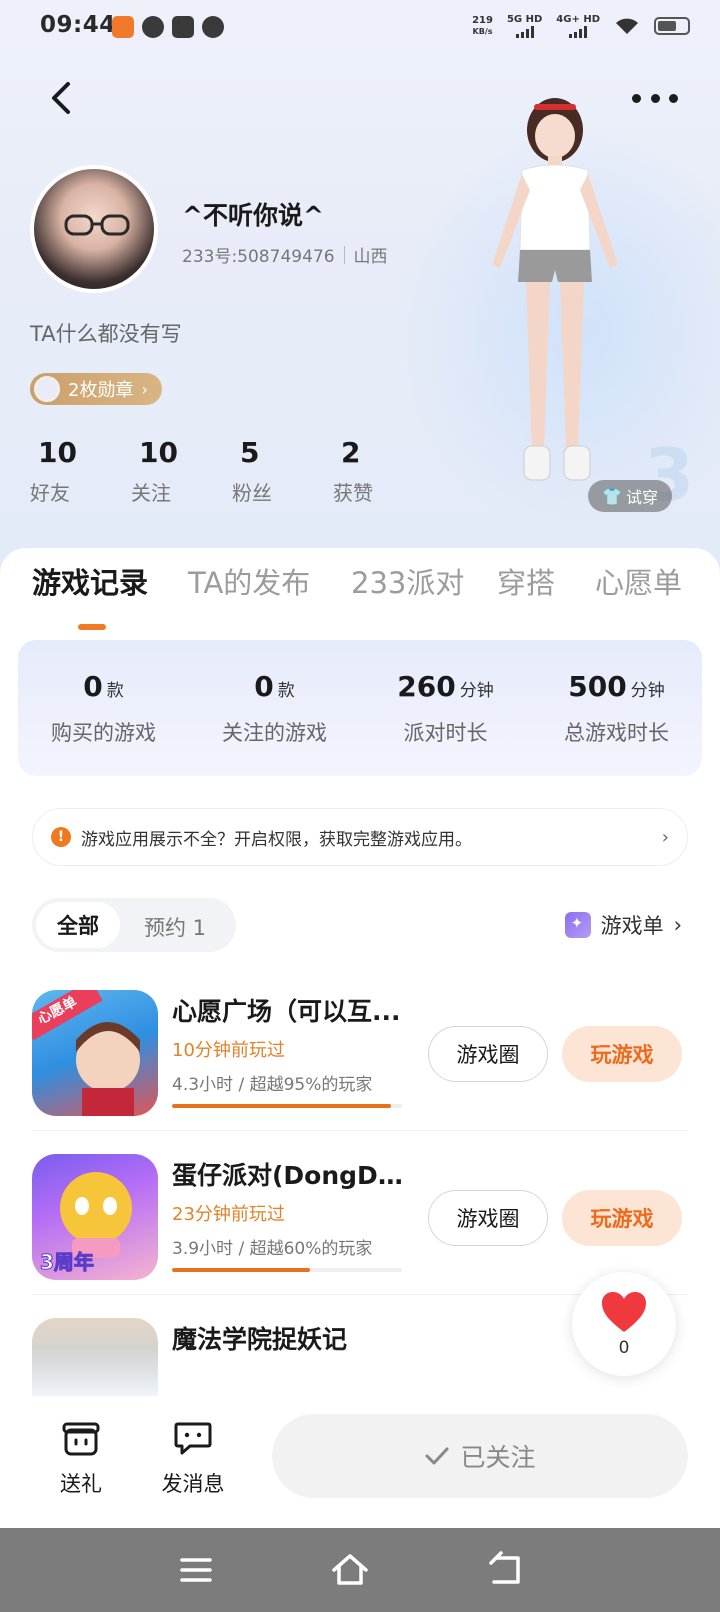 The image size is (720, 1612). I want to click on game-list-icon, so click(577, 925).